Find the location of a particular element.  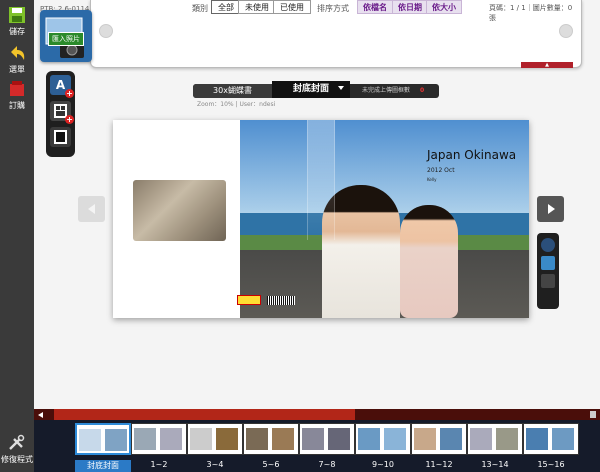

sort-by-size-button: 依大小 is located at coordinates (444, 7).